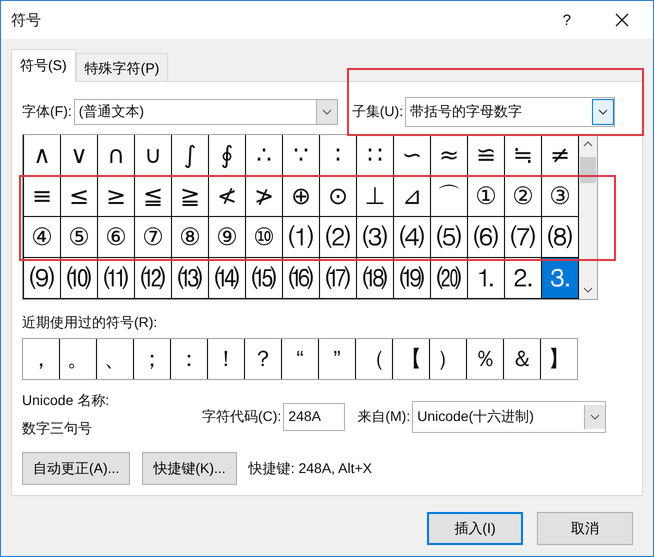 This screenshot has width=654, height=557. I want to click on symbol-cell: ⊥, so click(375, 196).